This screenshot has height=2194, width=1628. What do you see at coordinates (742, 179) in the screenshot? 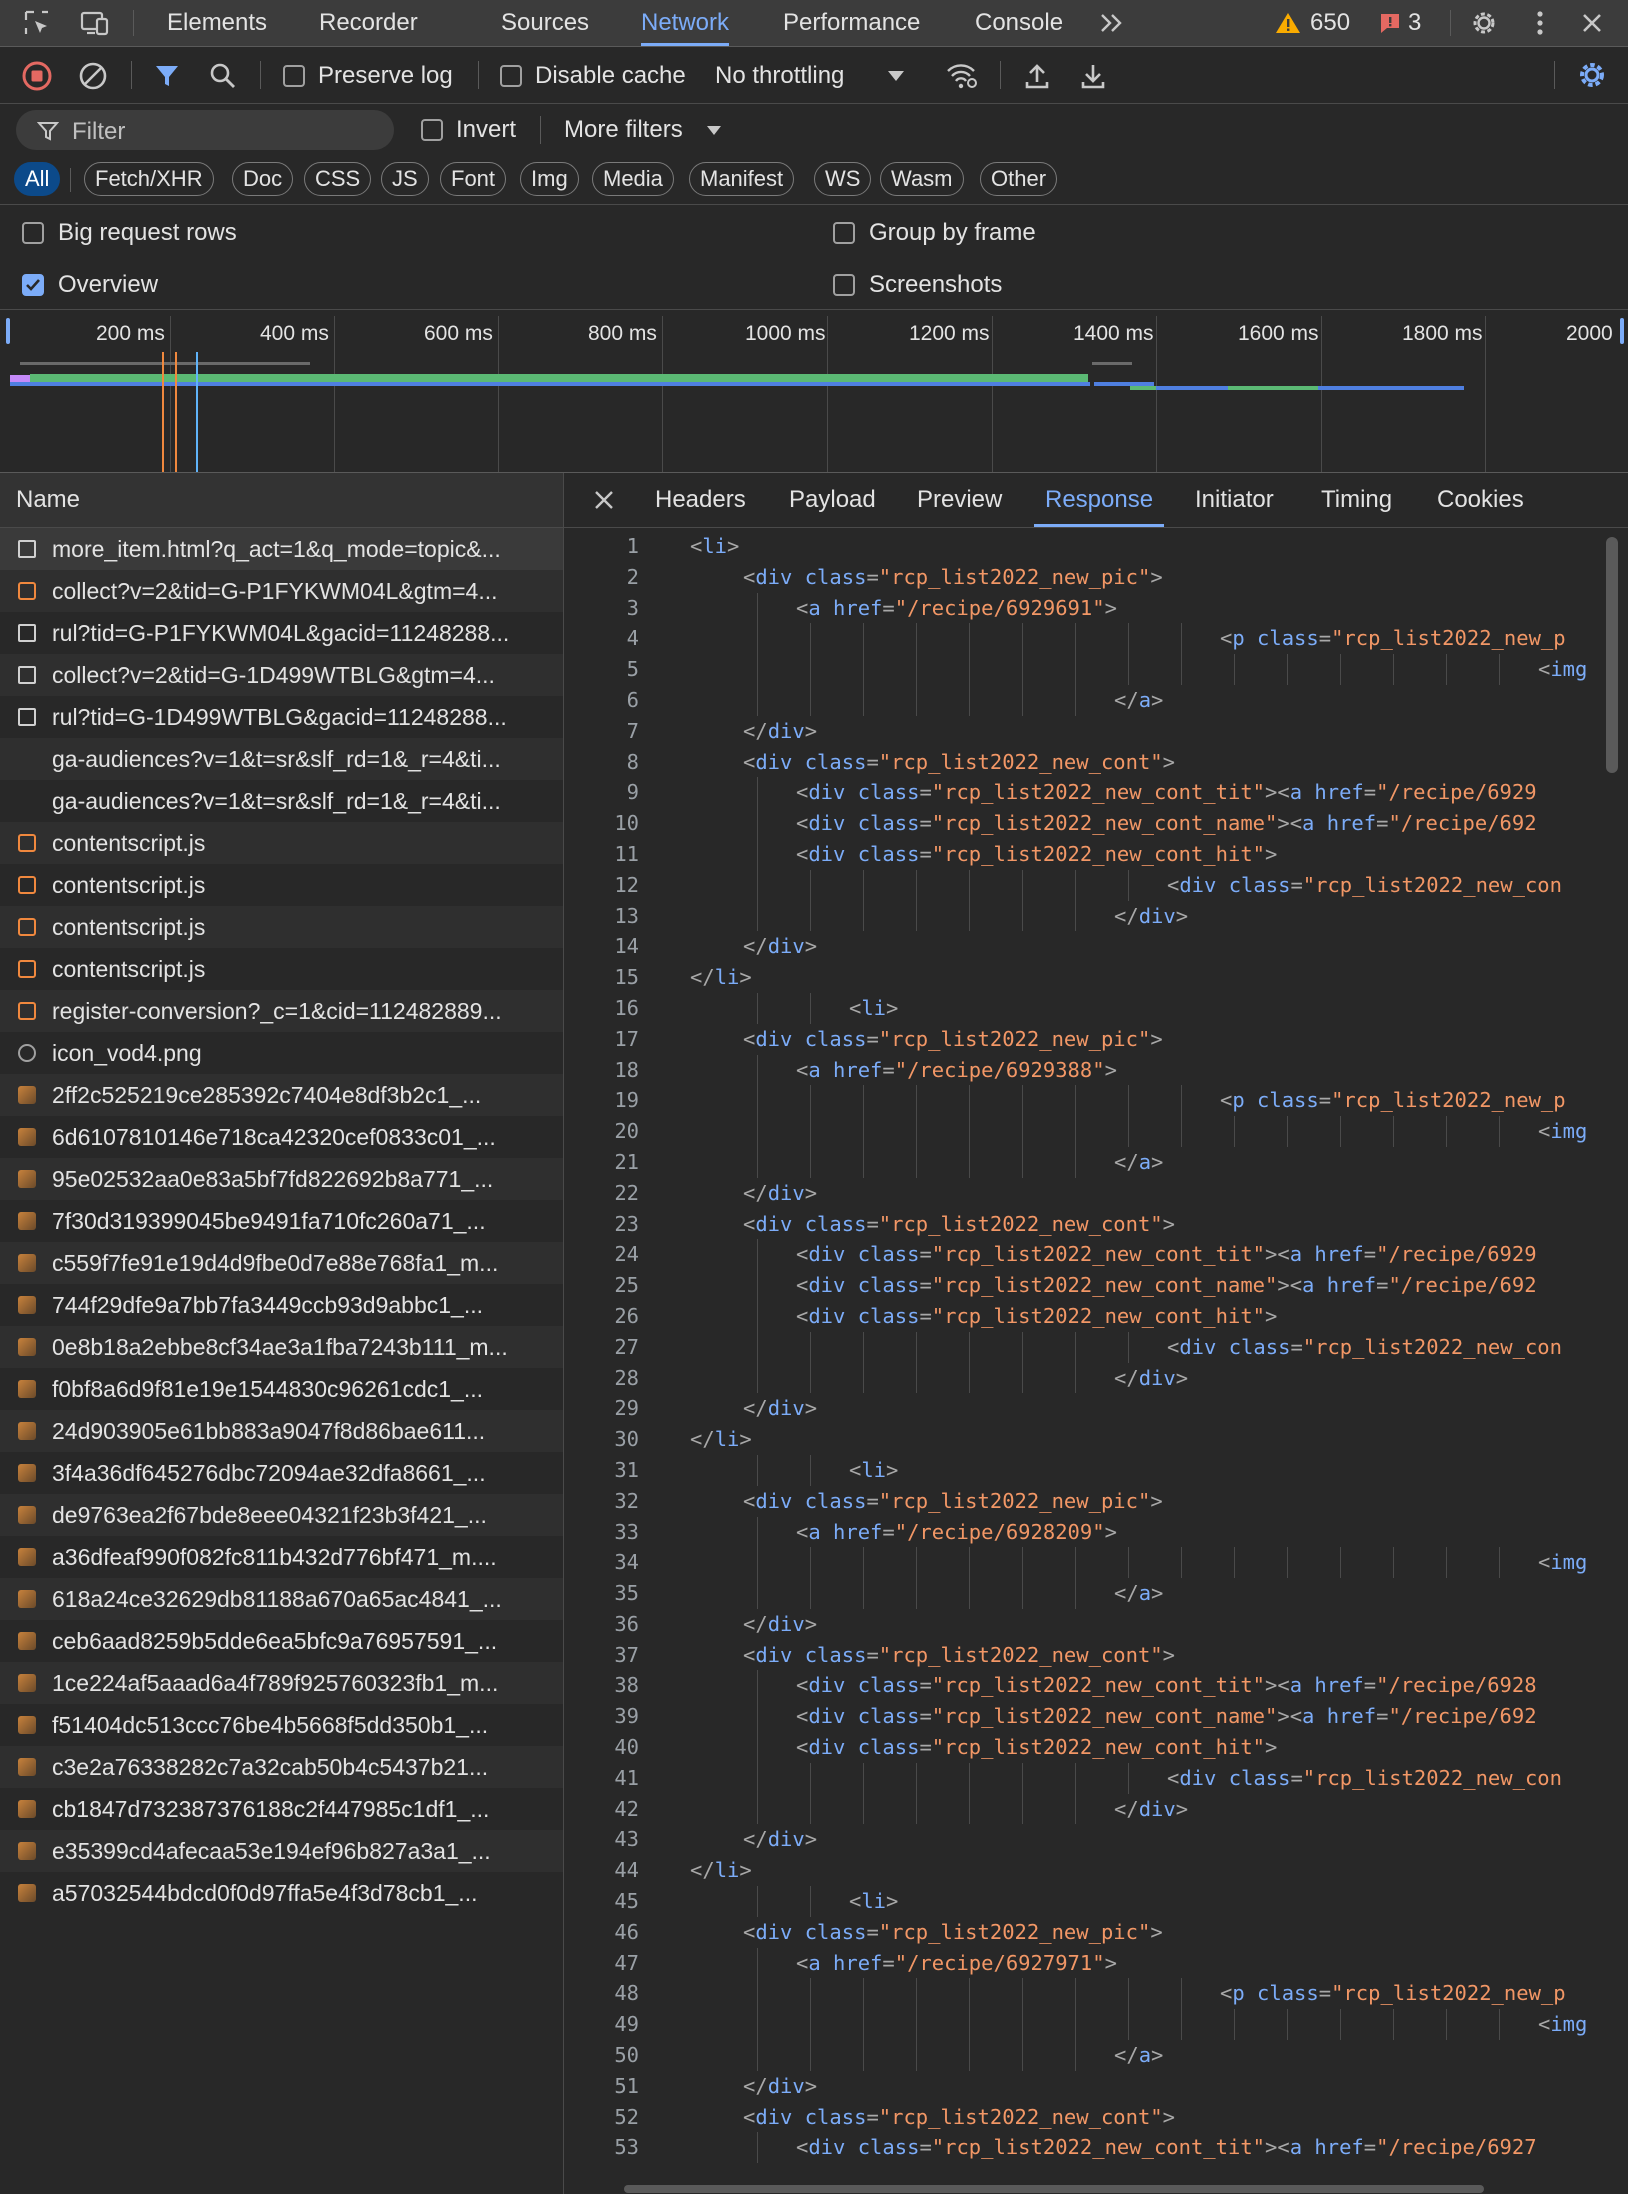
I see `type-filter-manifest: Manifest` at bounding box center [742, 179].